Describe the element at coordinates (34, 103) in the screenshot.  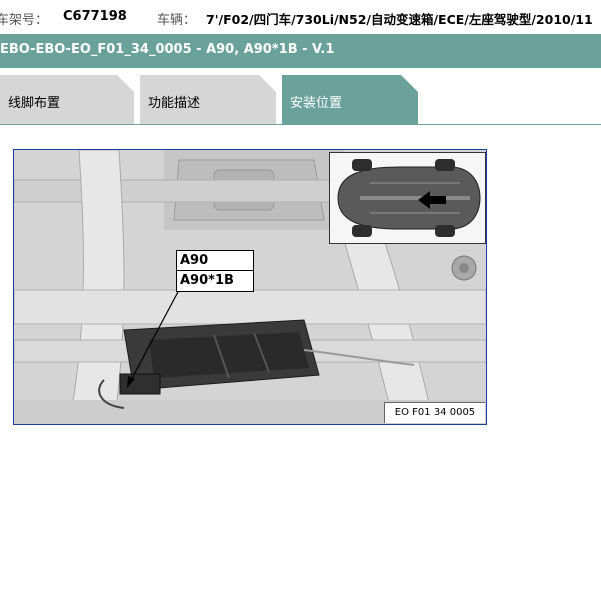
I see `tab-label: 线脚布置` at that location.